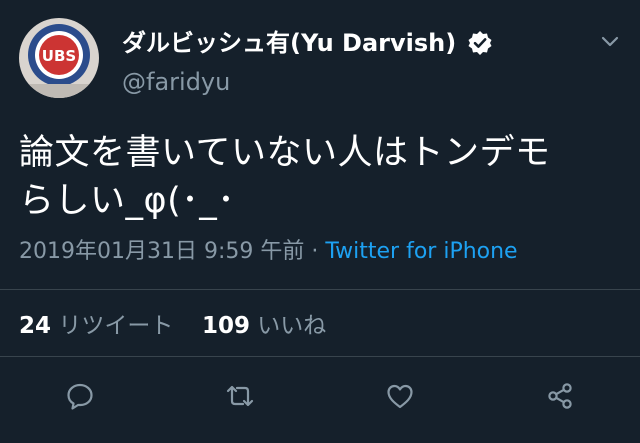 Image resolution: width=640 pixels, height=443 pixels. What do you see at coordinates (320, 396) in the screenshot?
I see `tweet-actions-bar` at bounding box center [320, 396].